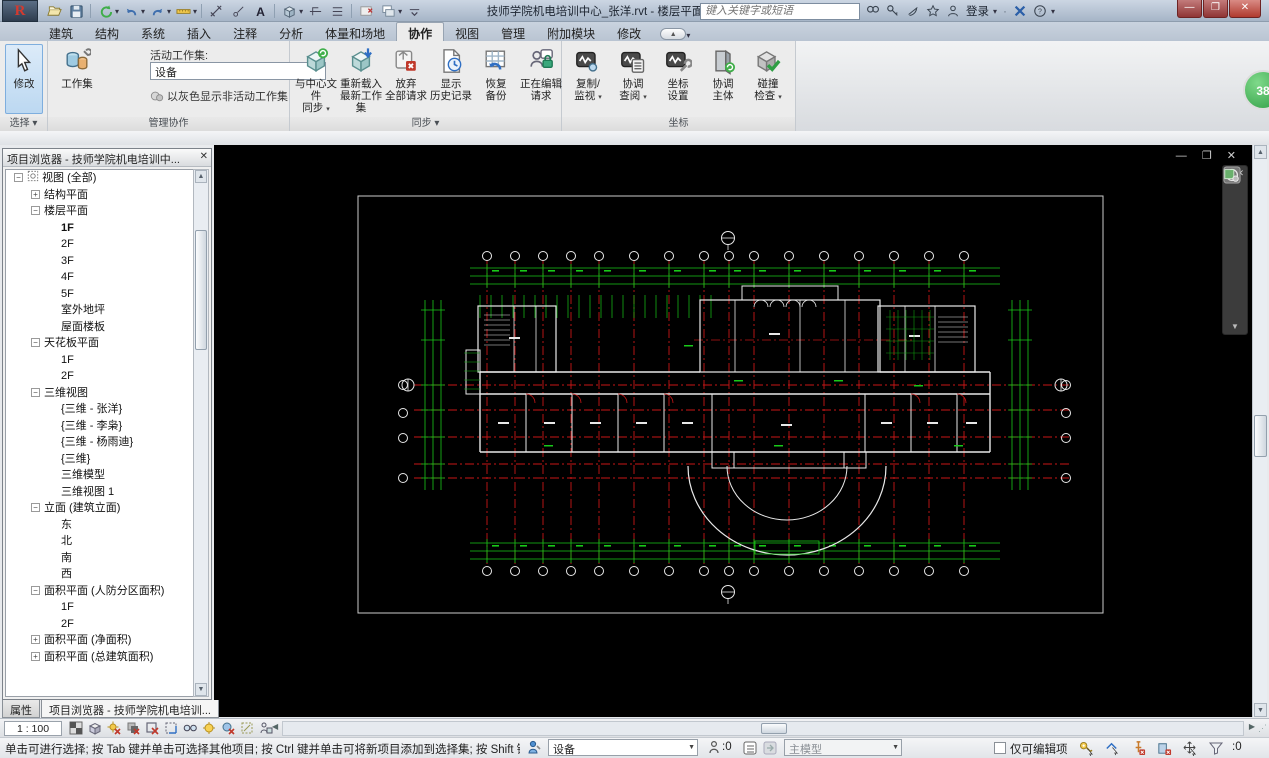 This screenshot has height=758, width=1269. I want to click on help-icon: ?, so click(1040, 11).